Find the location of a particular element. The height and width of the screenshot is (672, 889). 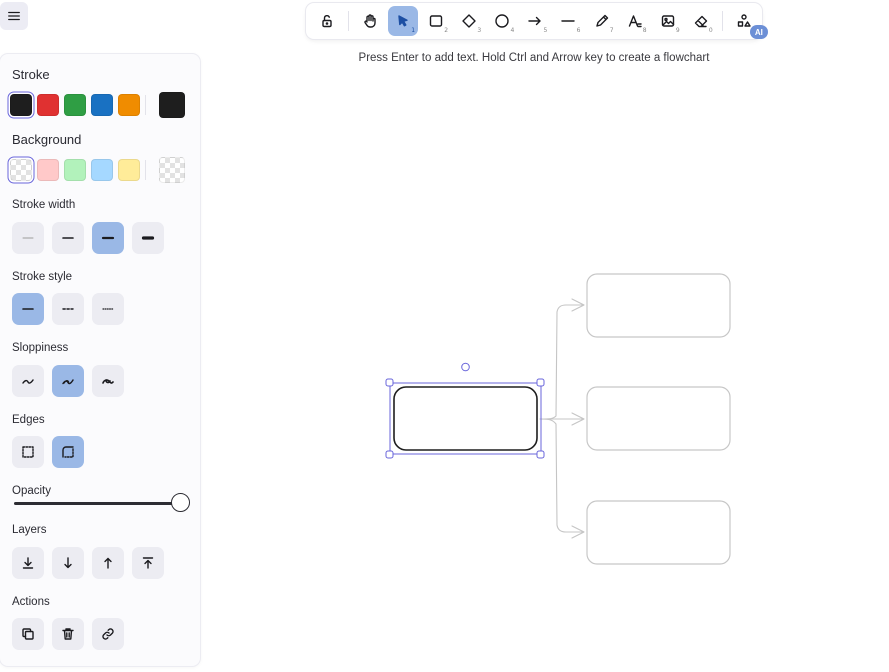

selection-frame is located at coordinates (465, 418).